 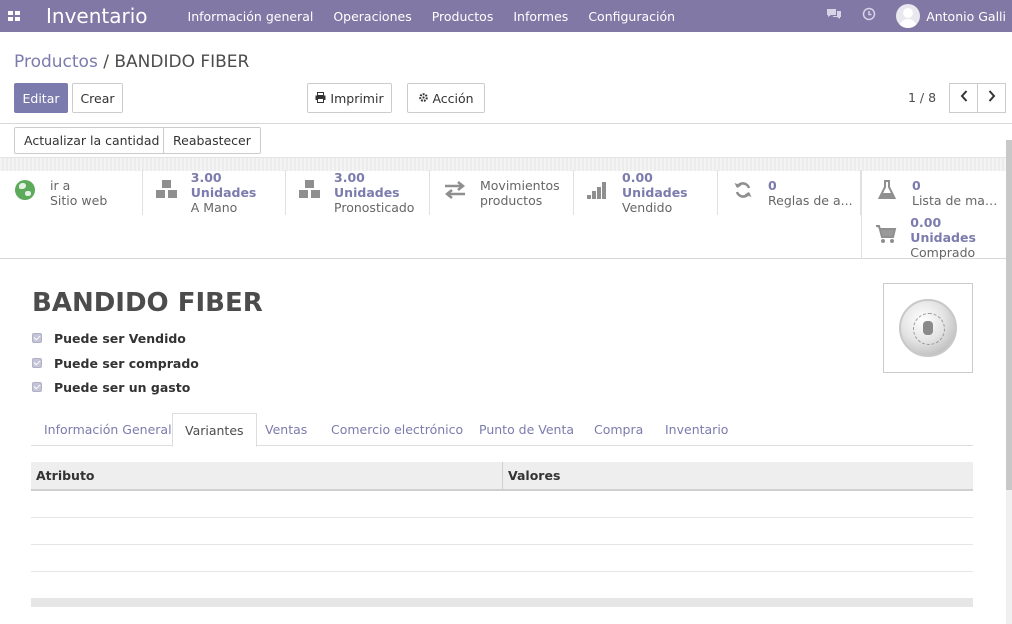 I want to click on print-button: Imprimir, so click(x=349, y=98).